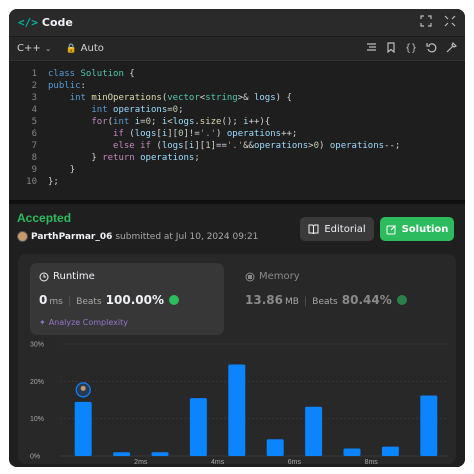 Image resolution: width=474 pixels, height=474 pixels. What do you see at coordinates (237, 22) in the screenshot?
I see `code-panel-header: </> Code` at bounding box center [237, 22].